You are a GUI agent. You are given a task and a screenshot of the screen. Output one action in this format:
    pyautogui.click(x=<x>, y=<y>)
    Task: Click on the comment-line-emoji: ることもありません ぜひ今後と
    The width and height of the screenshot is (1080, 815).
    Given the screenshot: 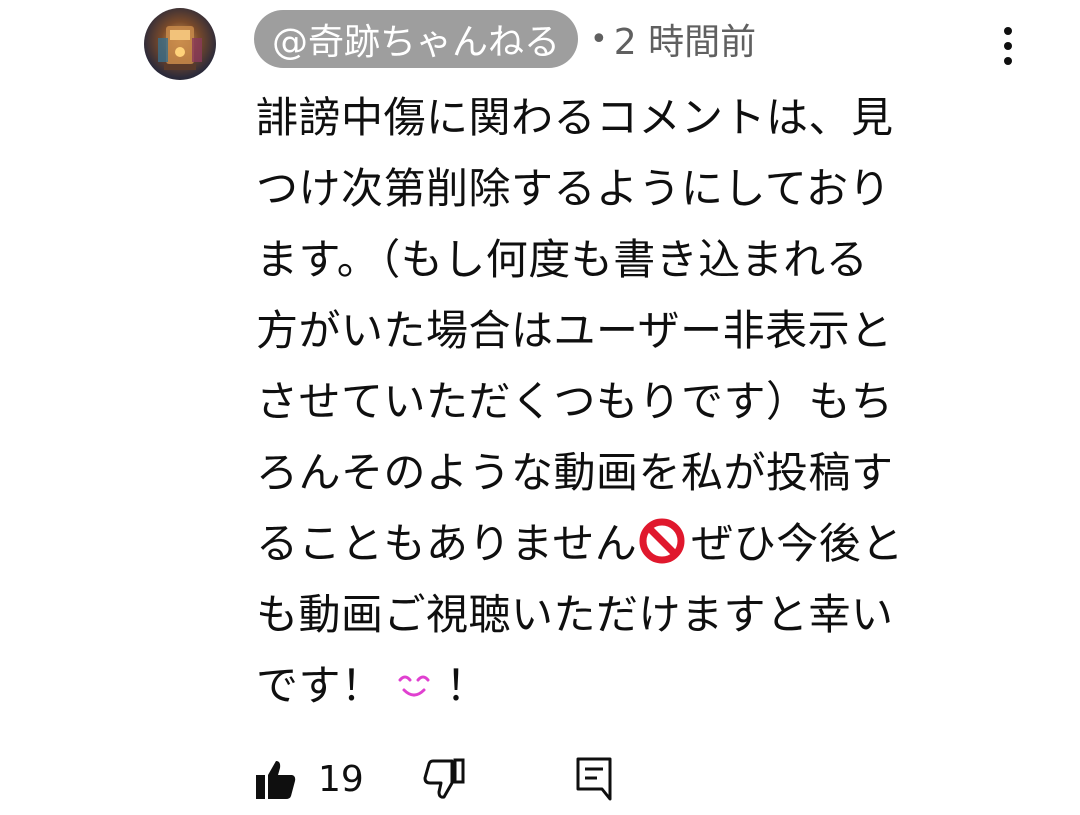 What is the action you would take?
    pyautogui.click(x=626, y=543)
    